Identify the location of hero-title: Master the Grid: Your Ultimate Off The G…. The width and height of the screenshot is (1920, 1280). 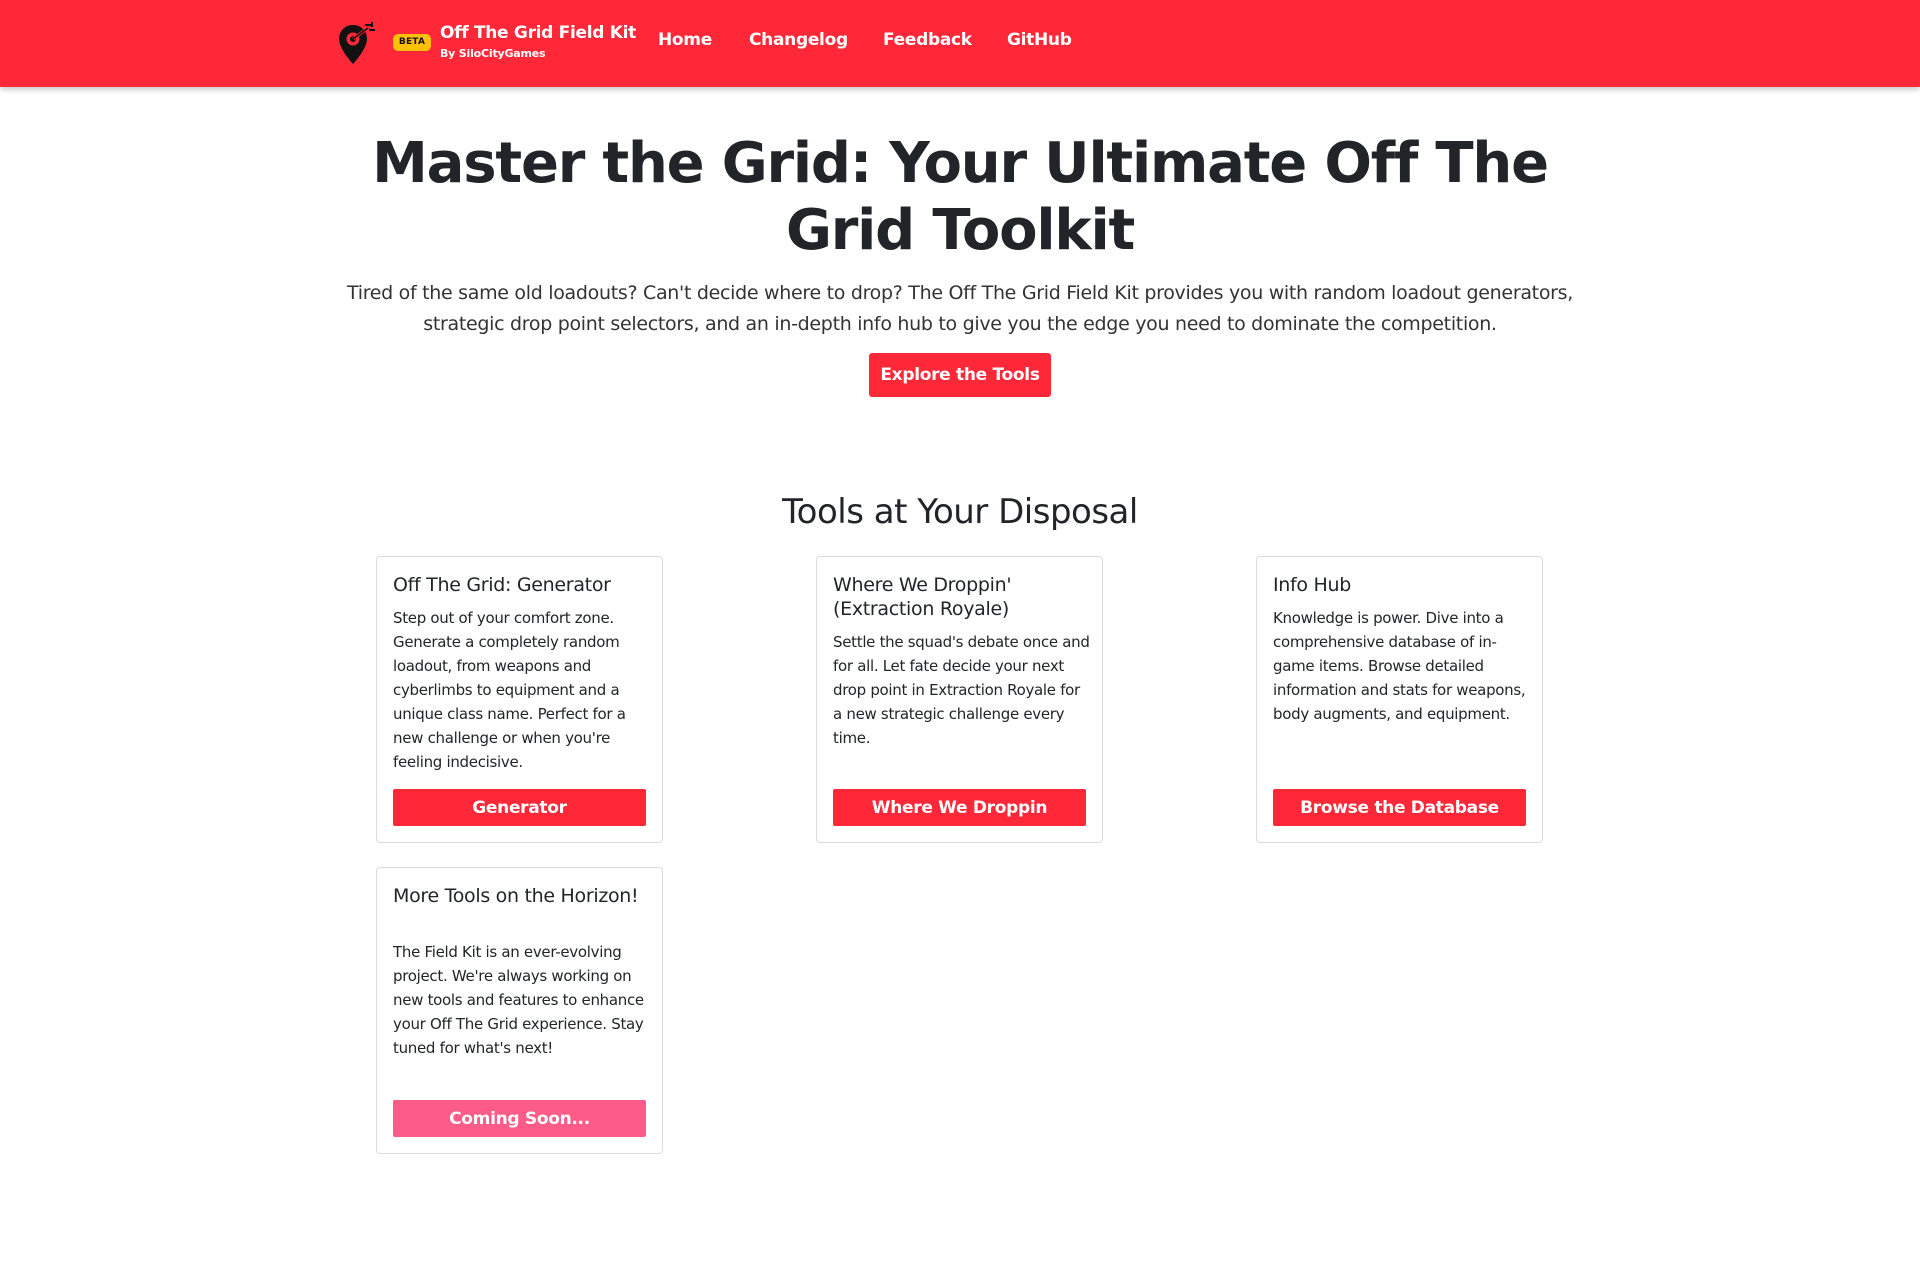
(960, 197).